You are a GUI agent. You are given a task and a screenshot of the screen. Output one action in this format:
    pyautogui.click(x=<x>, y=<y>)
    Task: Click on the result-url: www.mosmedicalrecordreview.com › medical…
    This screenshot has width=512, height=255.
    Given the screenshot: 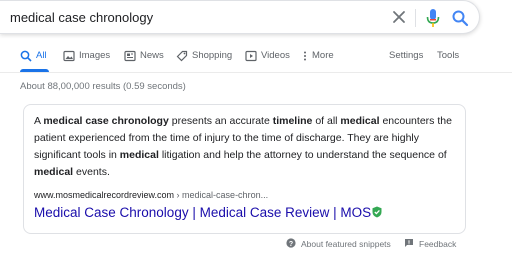 What is the action you would take?
    pyautogui.click(x=151, y=195)
    